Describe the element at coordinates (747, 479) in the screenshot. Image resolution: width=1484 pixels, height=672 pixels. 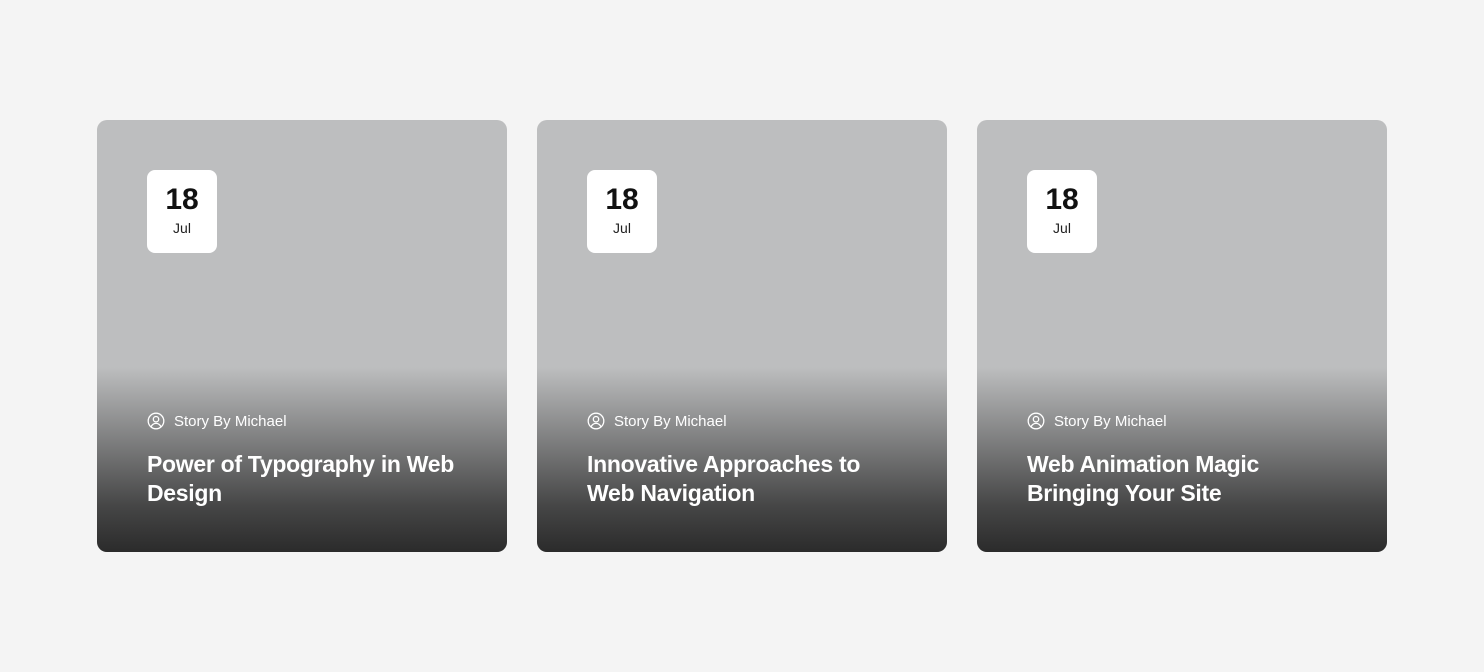
I see `card-title: Innovative Approaches to Web Navigation` at that location.